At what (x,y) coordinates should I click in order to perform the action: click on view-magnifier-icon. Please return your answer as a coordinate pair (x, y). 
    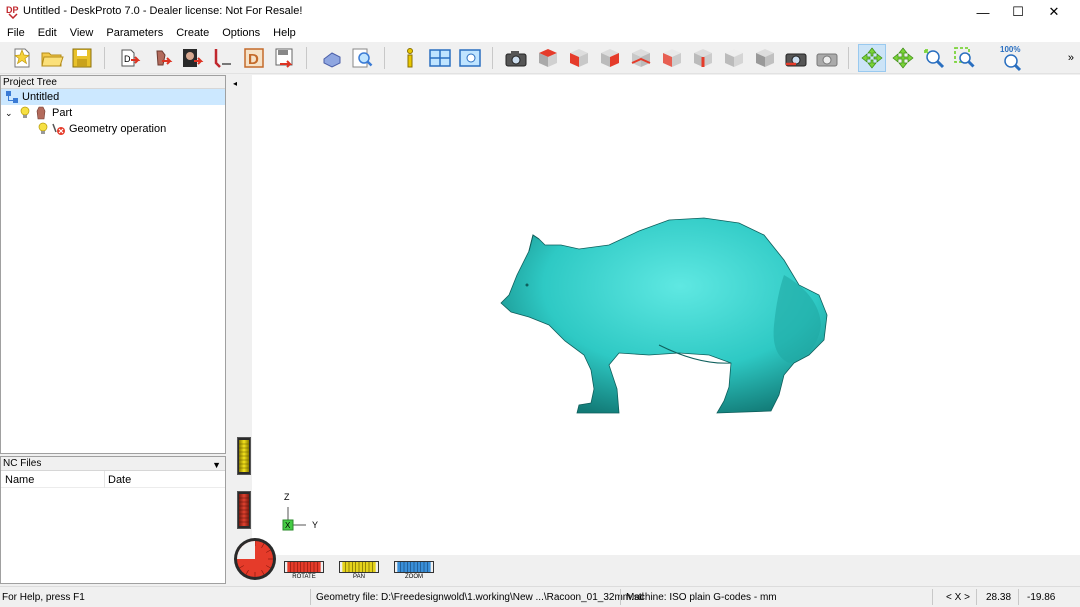
    Looking at the image, I should click on (470, 58).